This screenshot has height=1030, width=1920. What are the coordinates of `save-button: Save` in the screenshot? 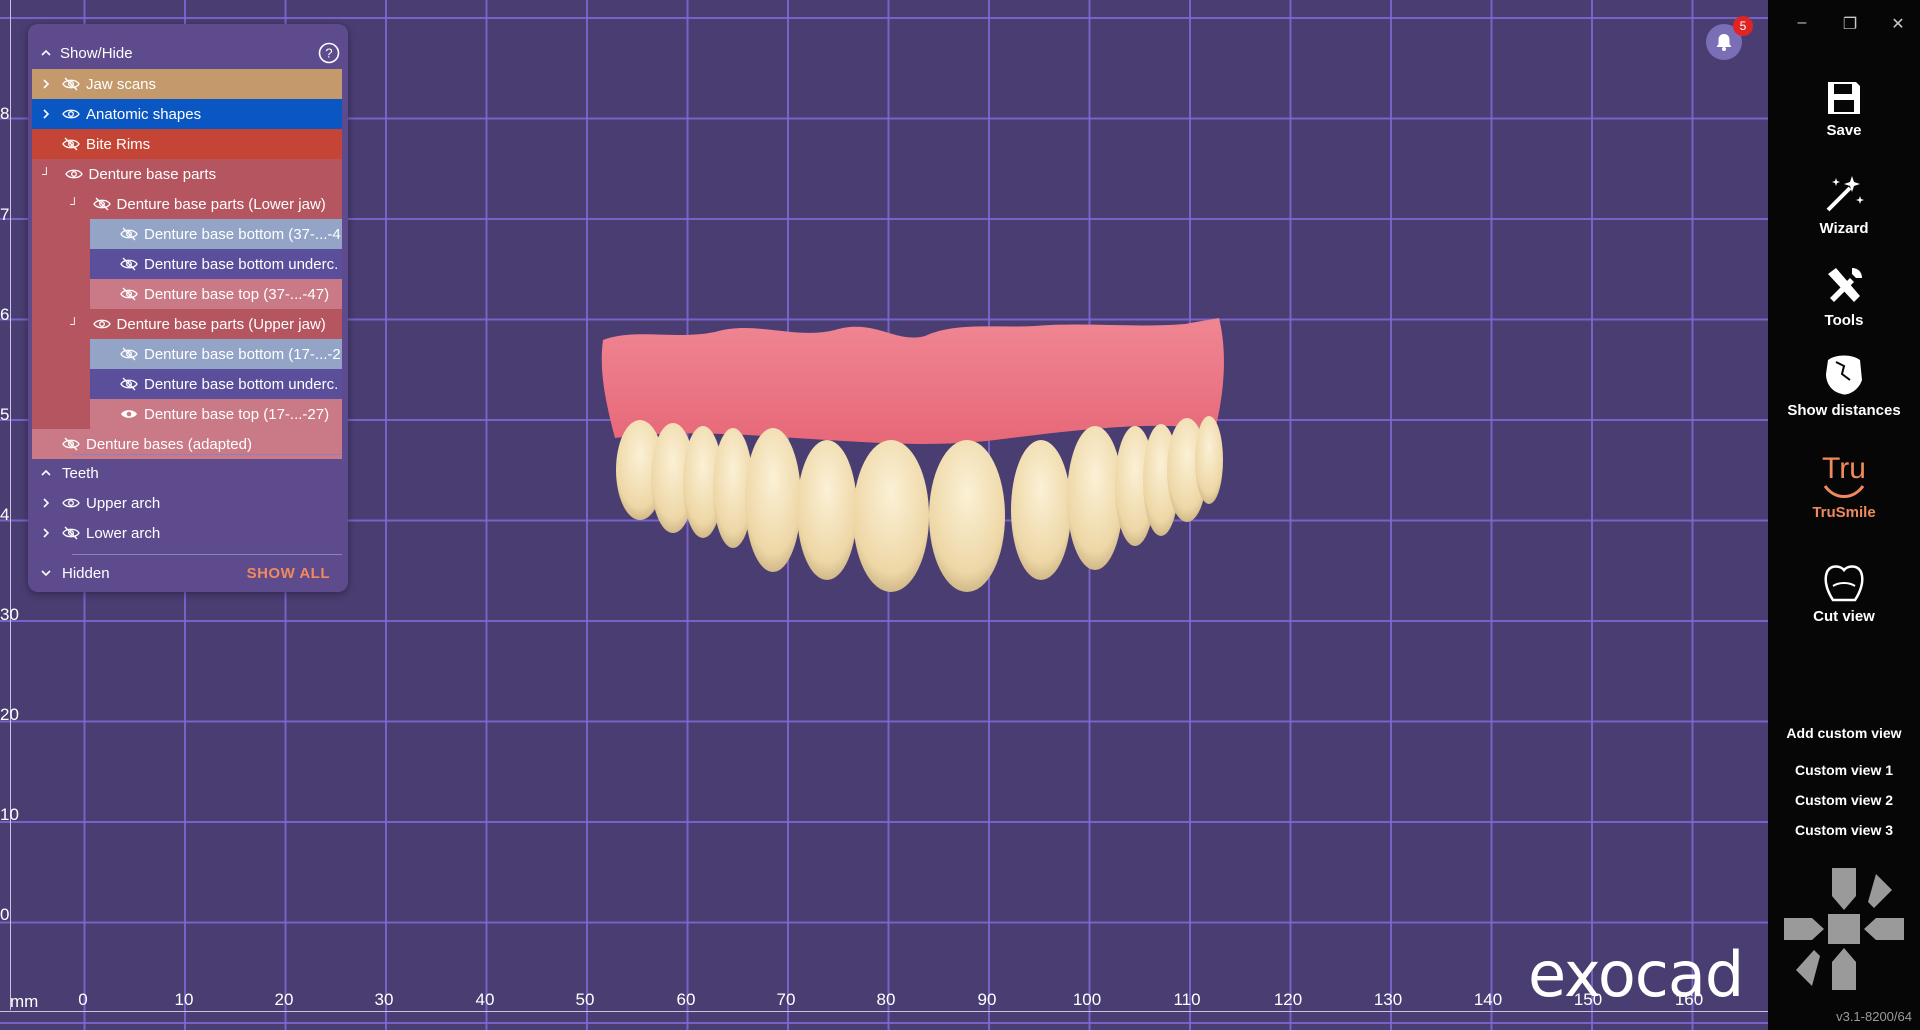 It's located at (1844, 108).